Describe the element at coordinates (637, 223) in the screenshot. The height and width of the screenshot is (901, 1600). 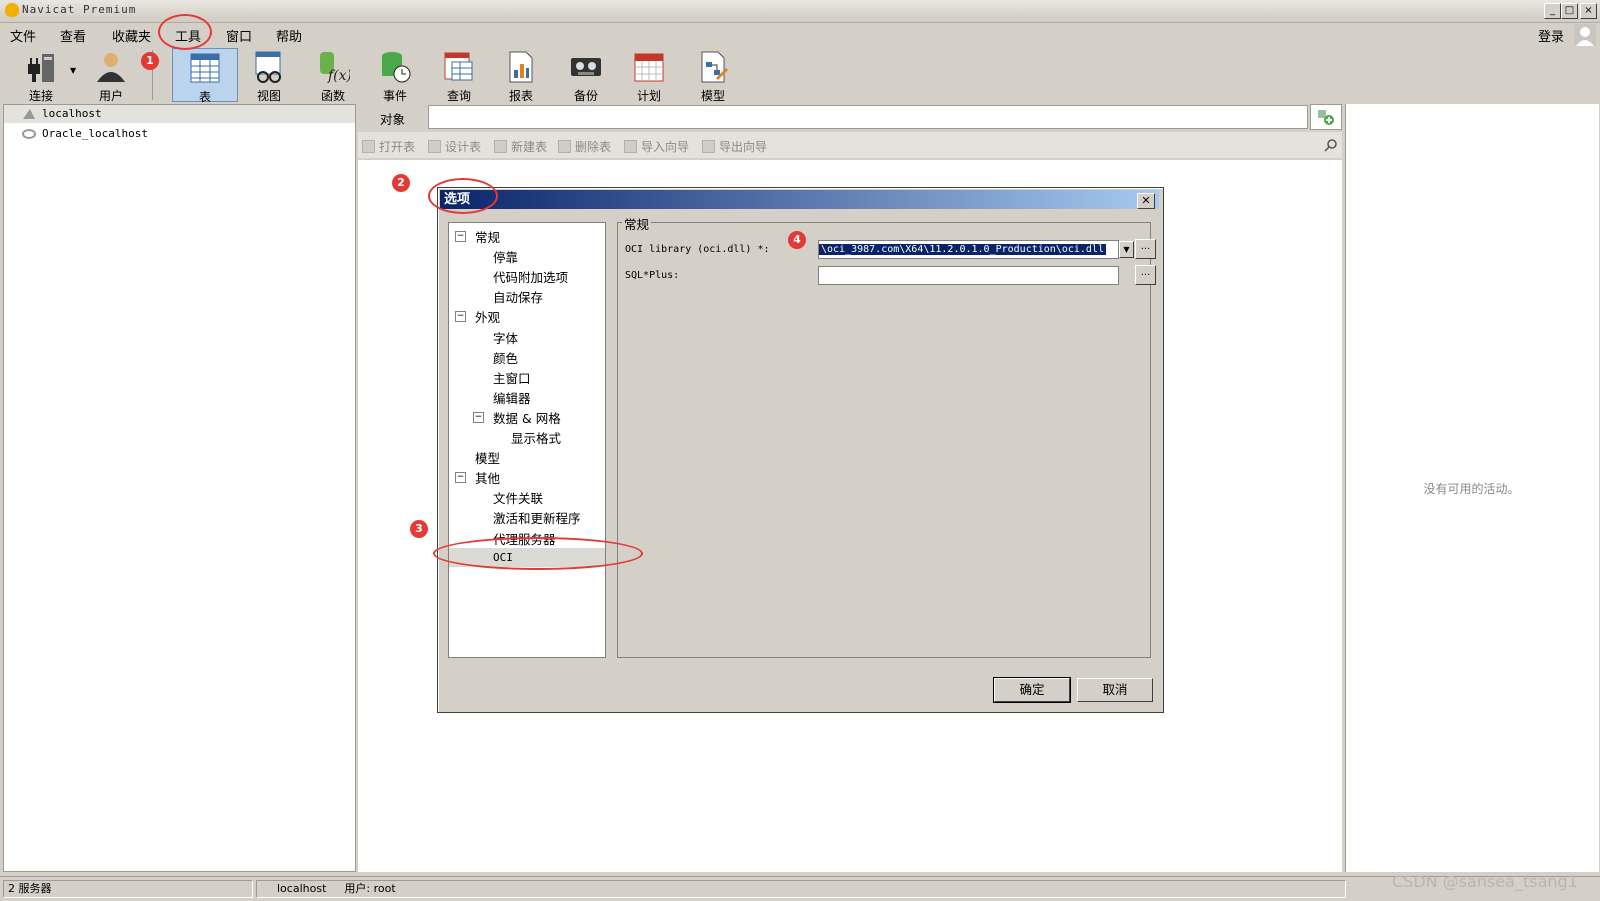
I see `section-title: 常规` at that location.